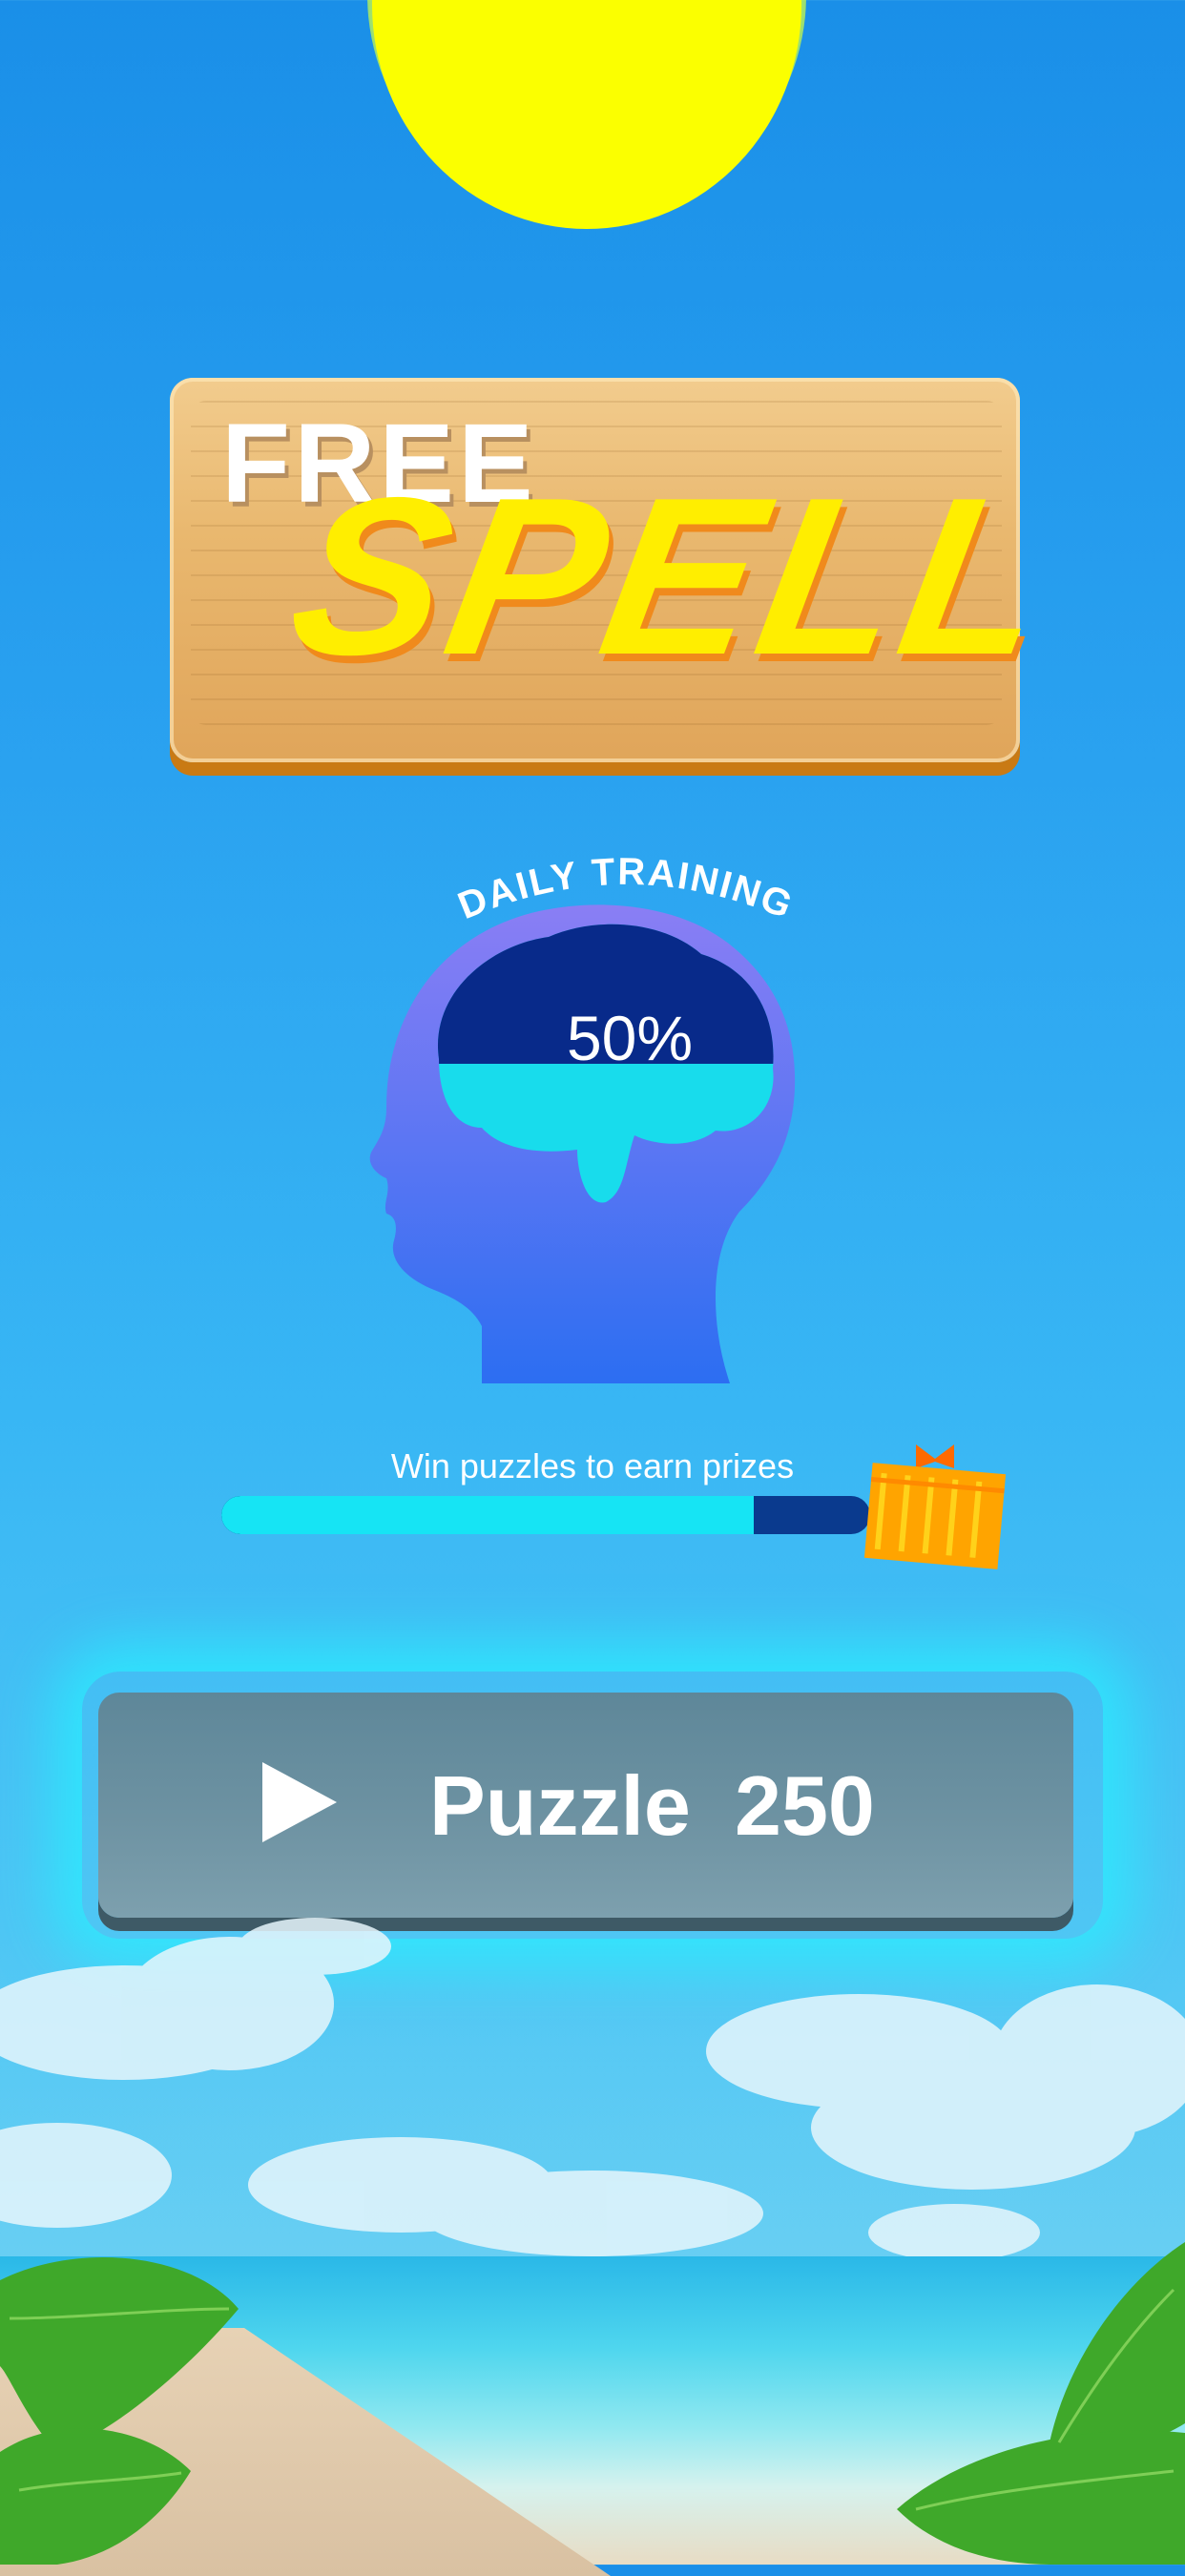 The width and height of the screenshot is (1185, 2576). I want to click on prizes-progress-bar, so click(545, 1515).